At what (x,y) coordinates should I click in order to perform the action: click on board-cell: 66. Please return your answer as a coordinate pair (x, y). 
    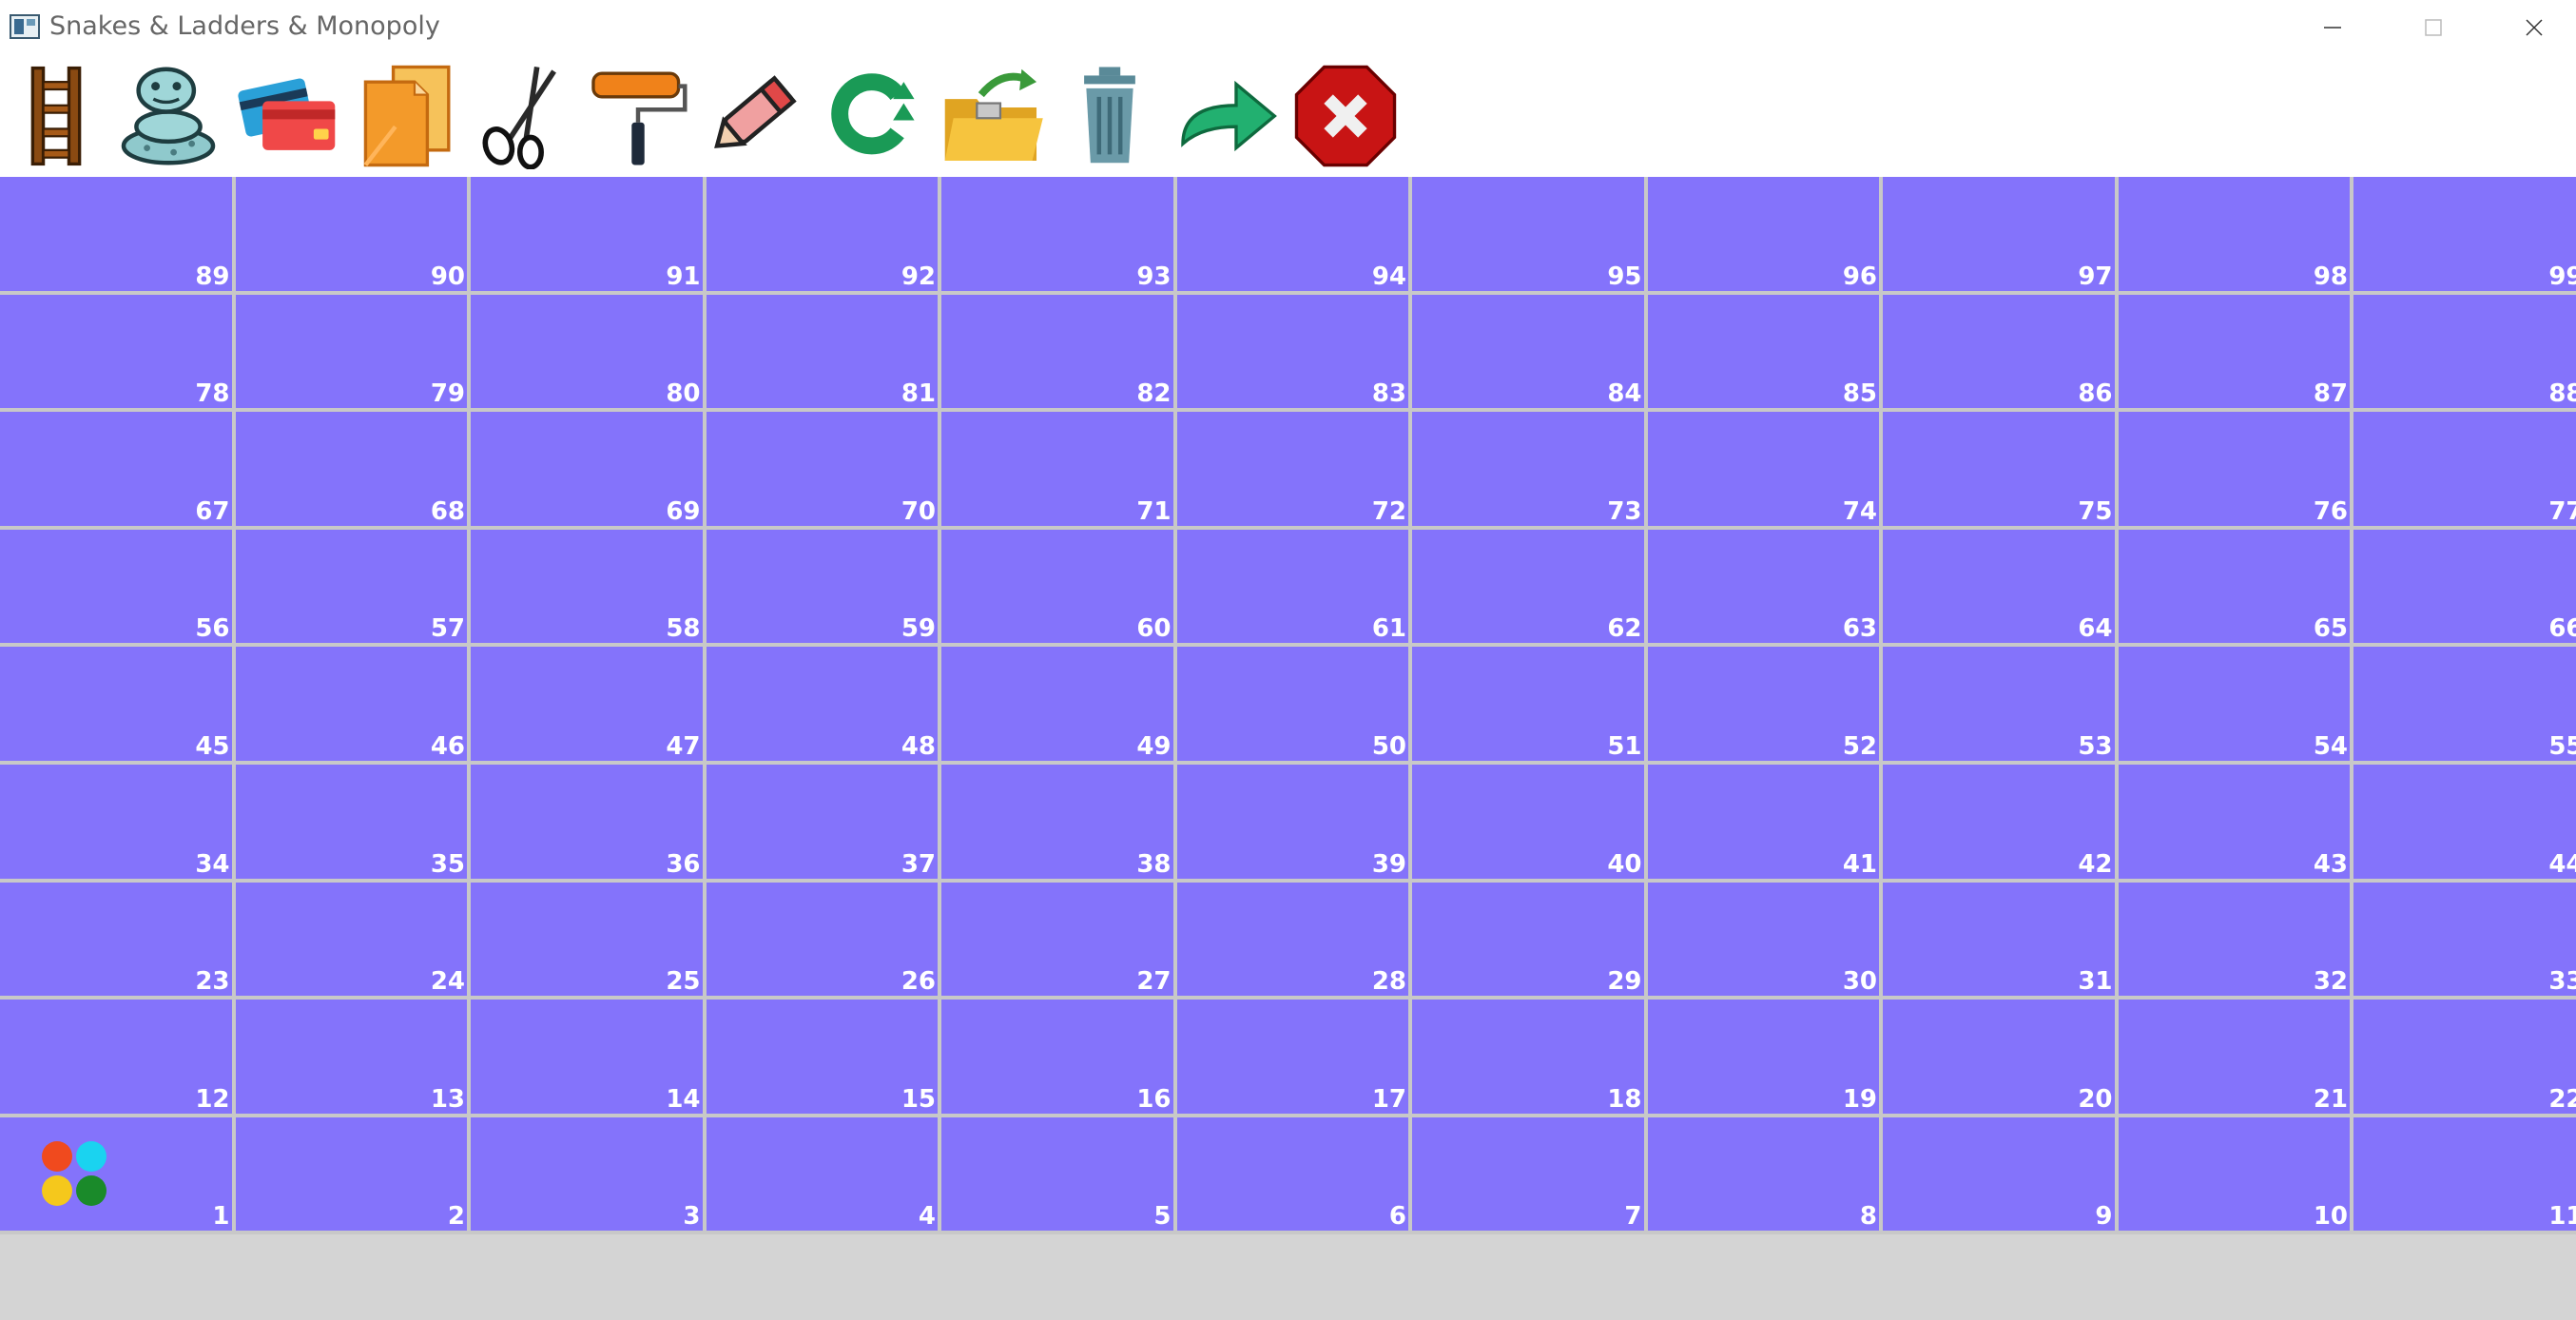
    Looking at the image, I should click on (2464, 586).